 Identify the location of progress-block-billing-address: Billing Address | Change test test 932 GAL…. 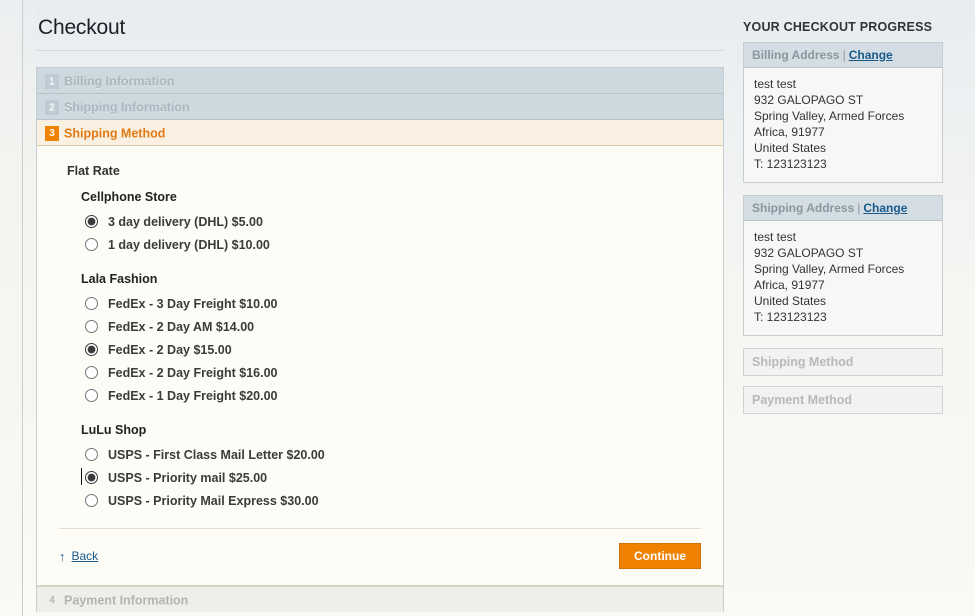
(843, 112).